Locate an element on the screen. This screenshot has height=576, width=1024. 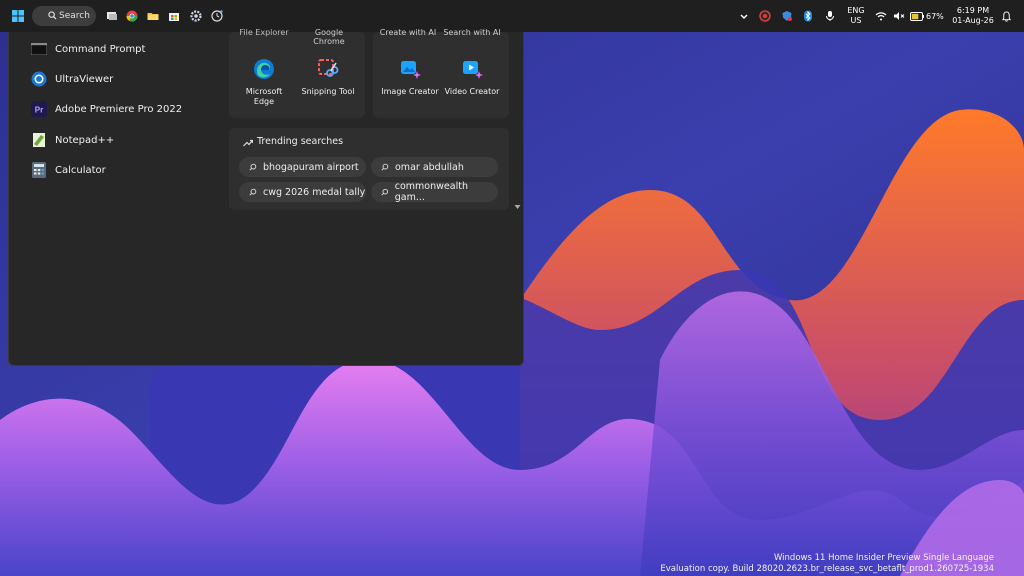
tray-wifi is located at coordinates (881, 16).